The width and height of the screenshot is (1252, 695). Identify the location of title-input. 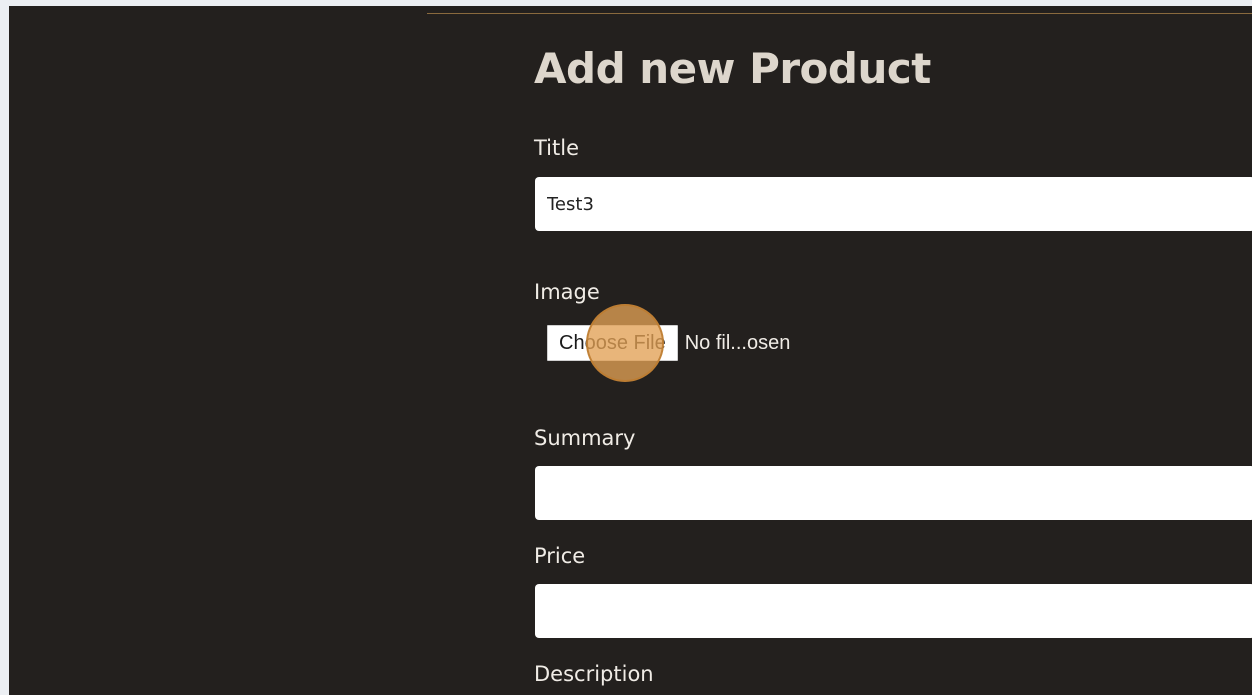
(893, 204).